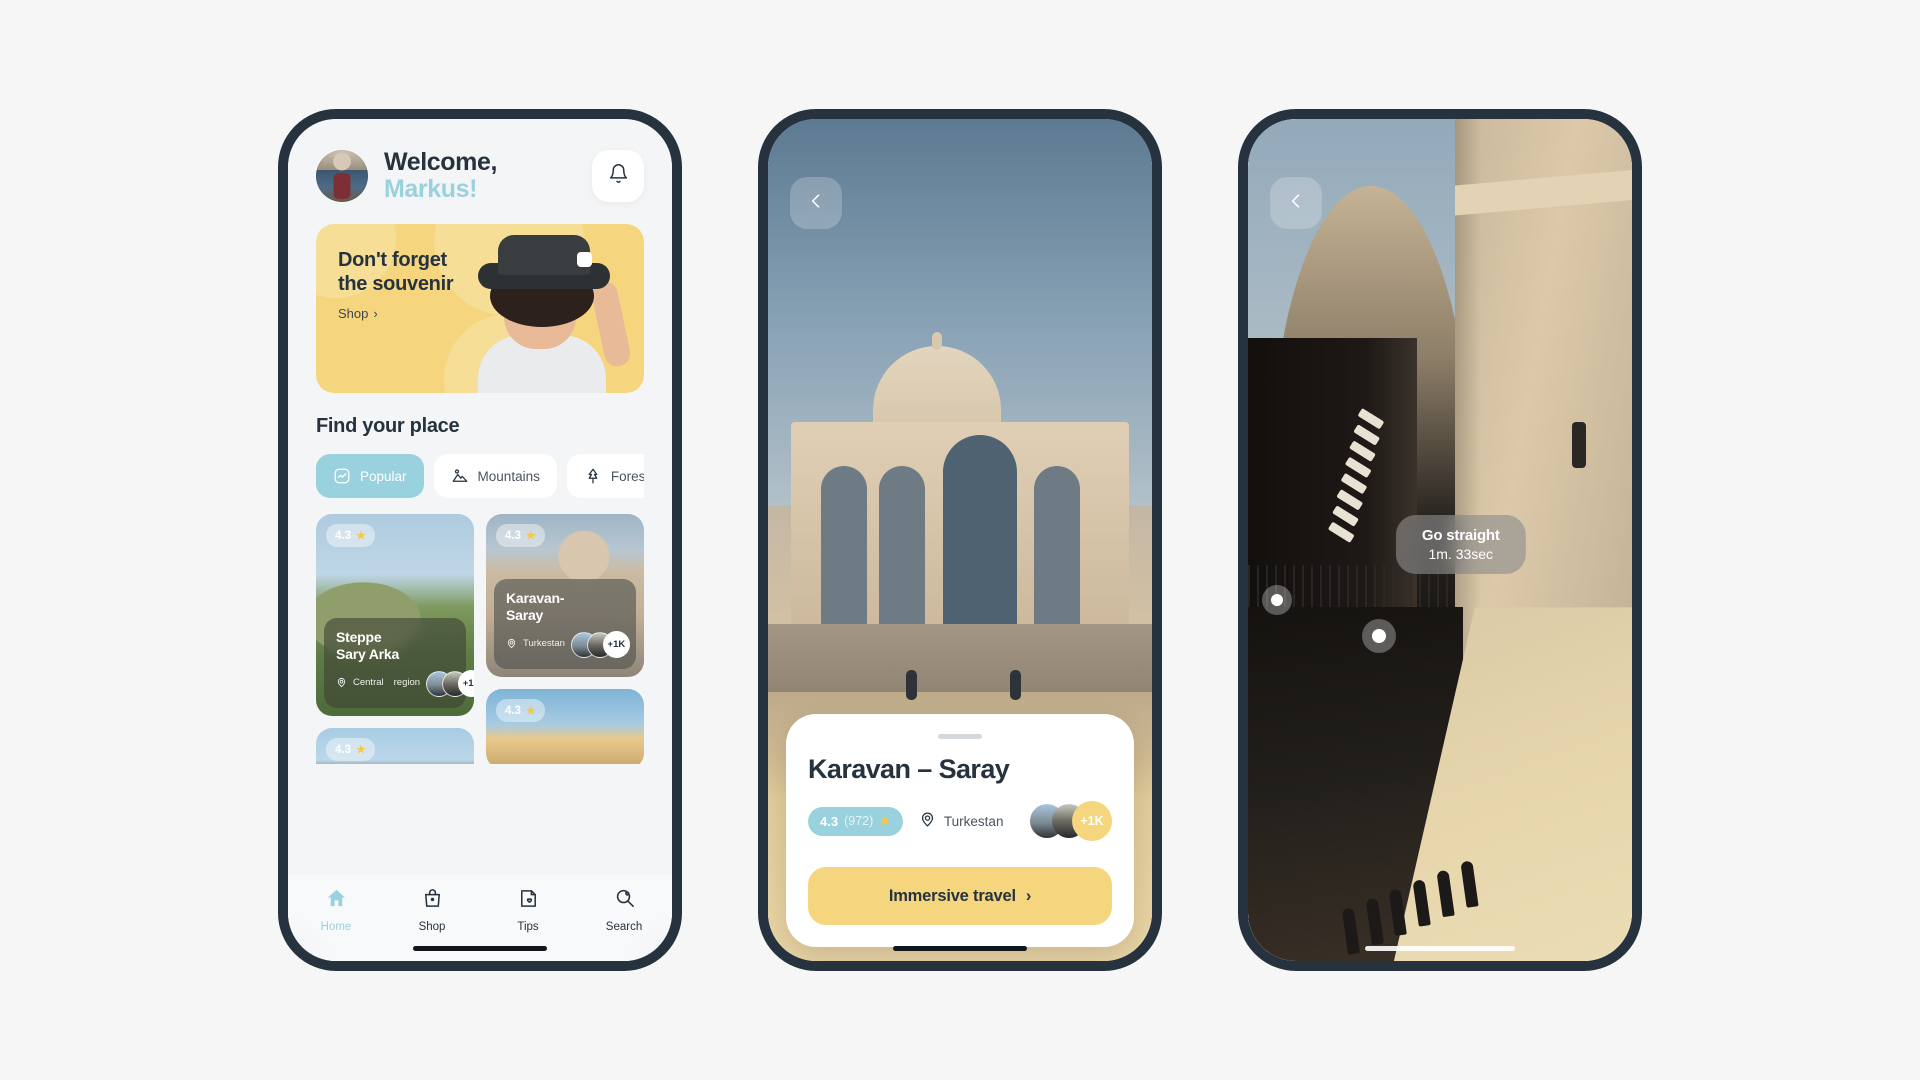  What do you see at coordinates (432, 901) in the screenshot?
I see `bag-icon` at bounding box center [432, 901].